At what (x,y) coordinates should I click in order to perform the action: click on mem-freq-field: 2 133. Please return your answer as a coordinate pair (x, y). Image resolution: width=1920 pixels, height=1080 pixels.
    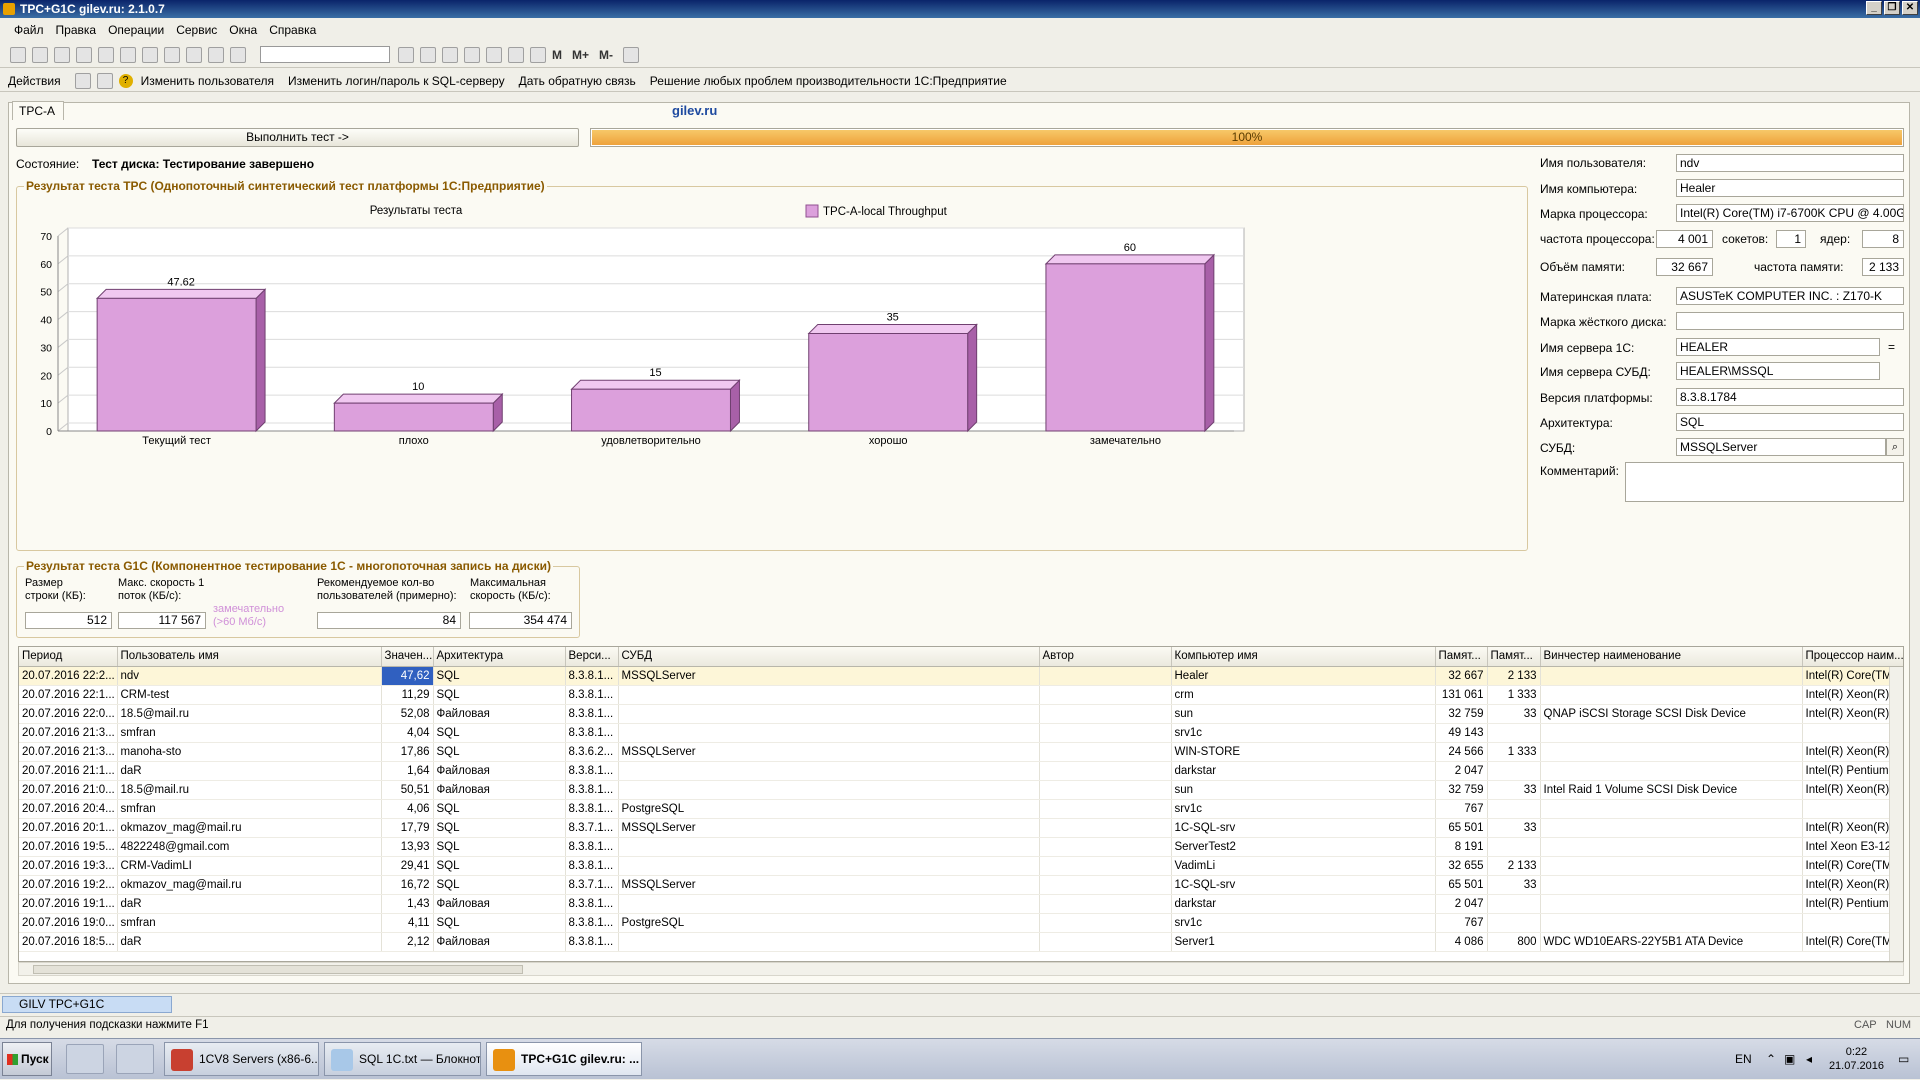
    Looking at the image, I should click on (1883, 267).